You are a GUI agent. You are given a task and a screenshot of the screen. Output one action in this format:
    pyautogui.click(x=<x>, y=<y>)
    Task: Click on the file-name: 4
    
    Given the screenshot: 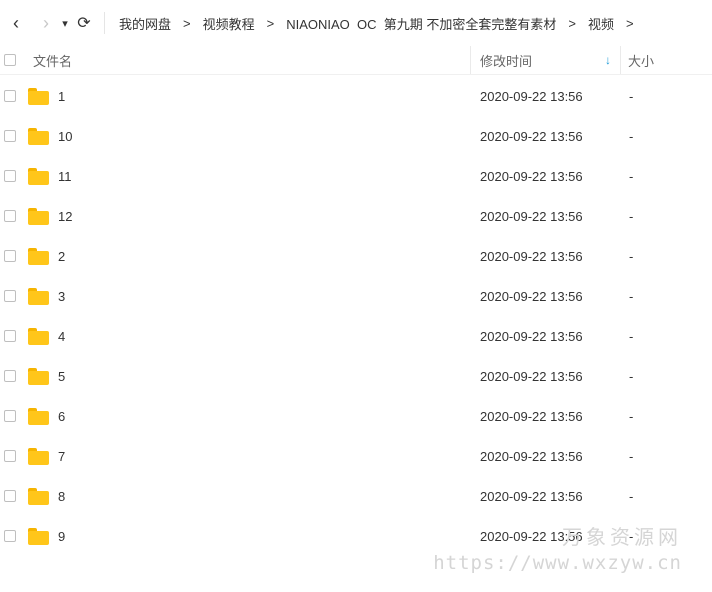 What is the action you would take?
    pyautogui.click(x=61, y=336)
    